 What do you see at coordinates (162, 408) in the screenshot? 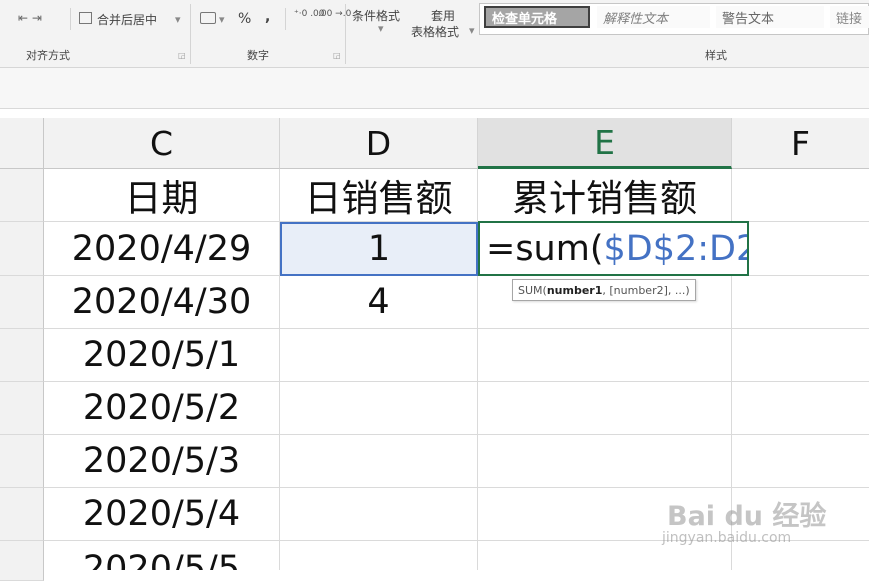
I see `cell-c5: 2020/5/2` at bounding box center [162, 408].